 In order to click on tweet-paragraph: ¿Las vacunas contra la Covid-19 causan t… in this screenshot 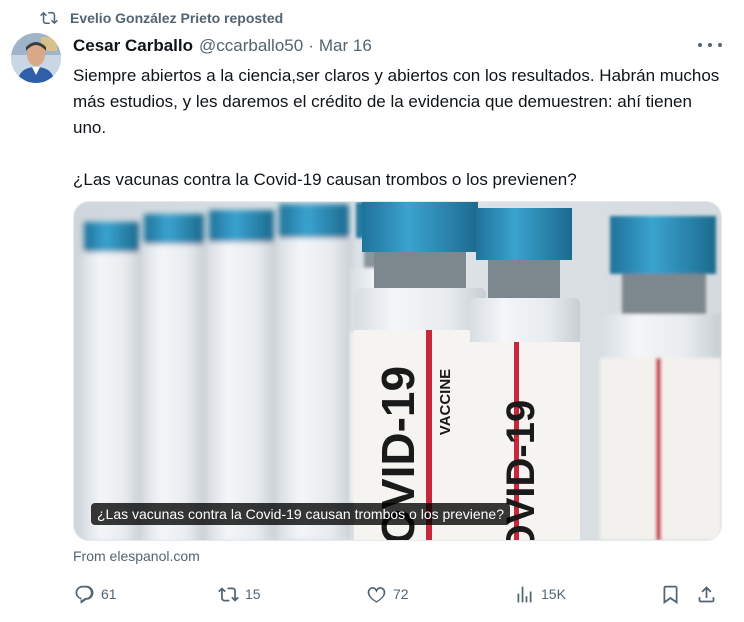, I will do `click(325, 179)`.